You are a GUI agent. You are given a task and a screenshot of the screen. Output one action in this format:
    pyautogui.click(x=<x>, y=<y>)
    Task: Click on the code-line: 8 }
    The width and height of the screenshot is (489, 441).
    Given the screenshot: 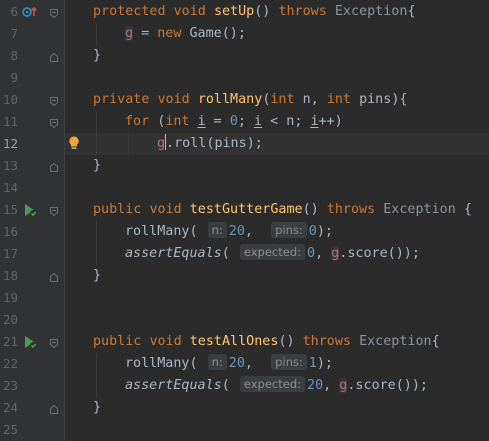 What is the action you would take?
    pyautogui.click(x=244, y=56)
    